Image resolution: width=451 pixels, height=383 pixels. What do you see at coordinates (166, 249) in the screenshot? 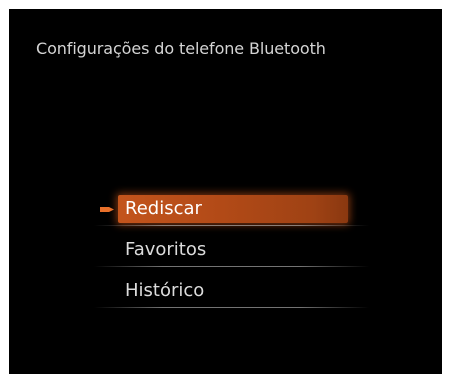
I see `menu-item-label: Favoritos` at bounding box center [166, 249].